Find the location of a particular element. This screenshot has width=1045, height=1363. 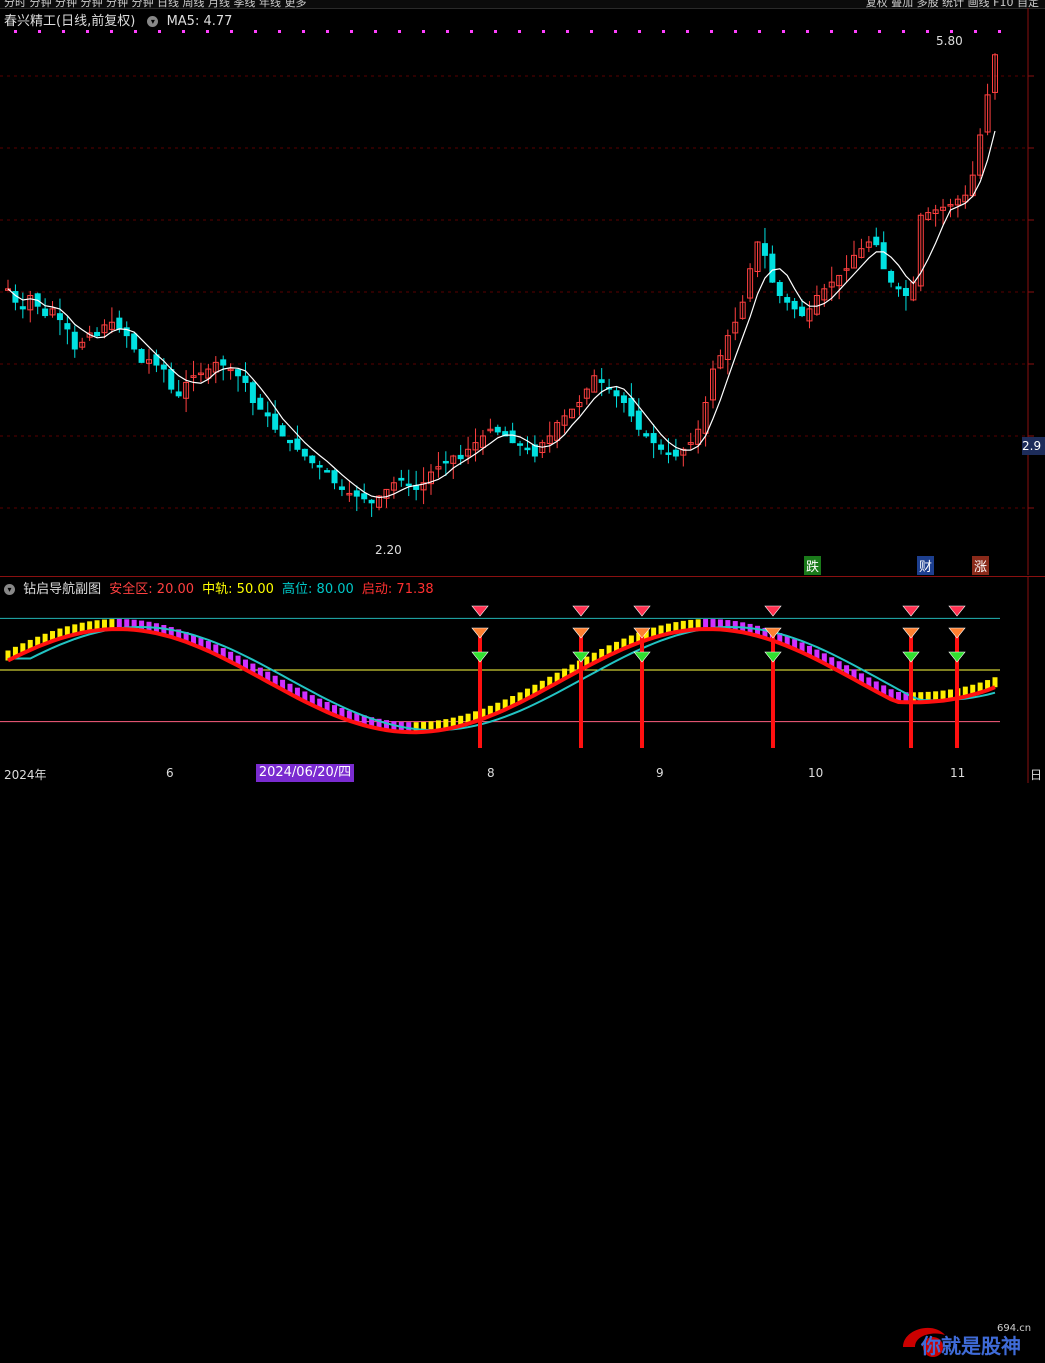

low-price-label: 2.20 is located at coordinates (388, 550).